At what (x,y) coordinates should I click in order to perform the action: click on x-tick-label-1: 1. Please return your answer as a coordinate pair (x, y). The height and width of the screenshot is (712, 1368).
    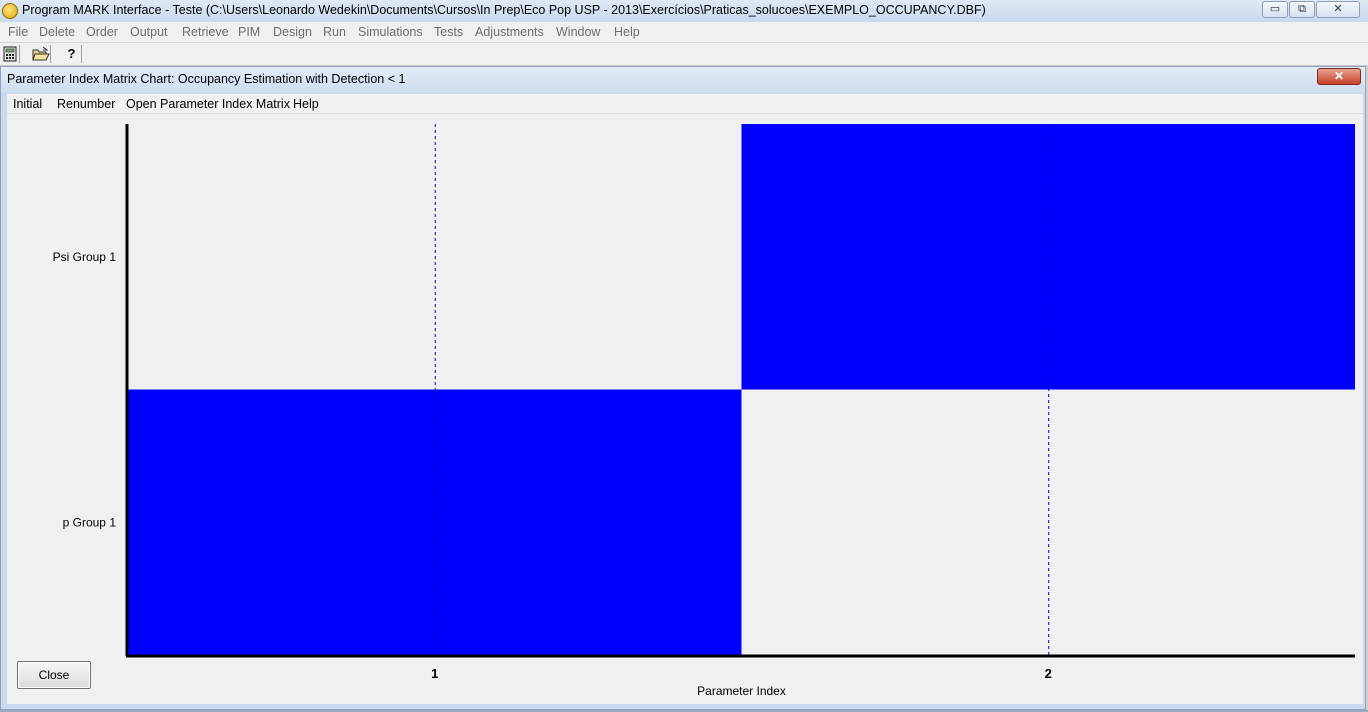
    Looking at the image, I should click on (434, 673).